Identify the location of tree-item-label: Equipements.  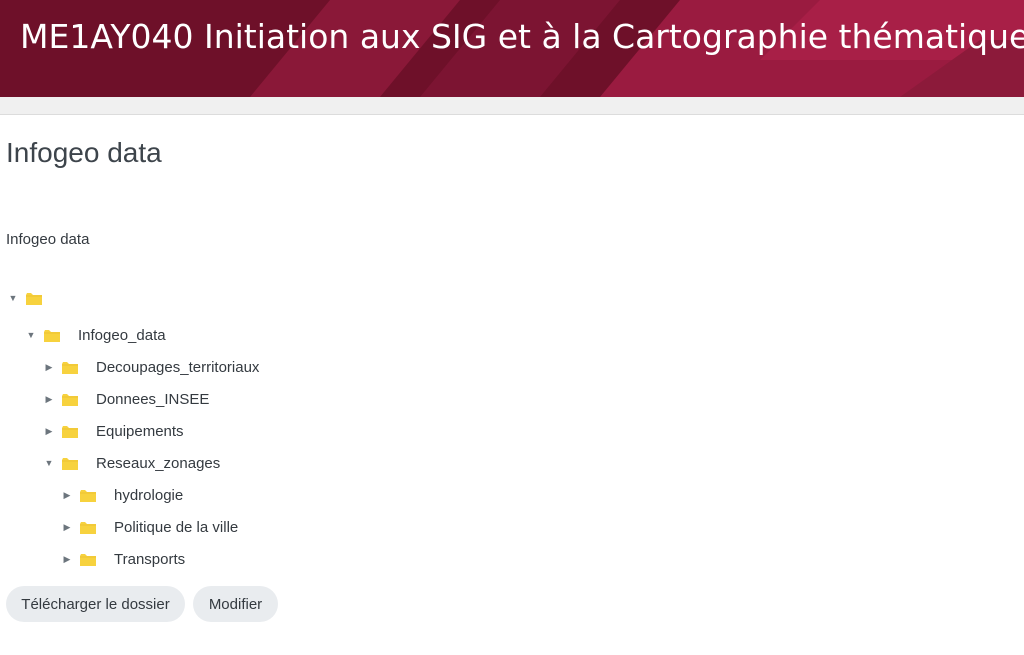
(140, 431).